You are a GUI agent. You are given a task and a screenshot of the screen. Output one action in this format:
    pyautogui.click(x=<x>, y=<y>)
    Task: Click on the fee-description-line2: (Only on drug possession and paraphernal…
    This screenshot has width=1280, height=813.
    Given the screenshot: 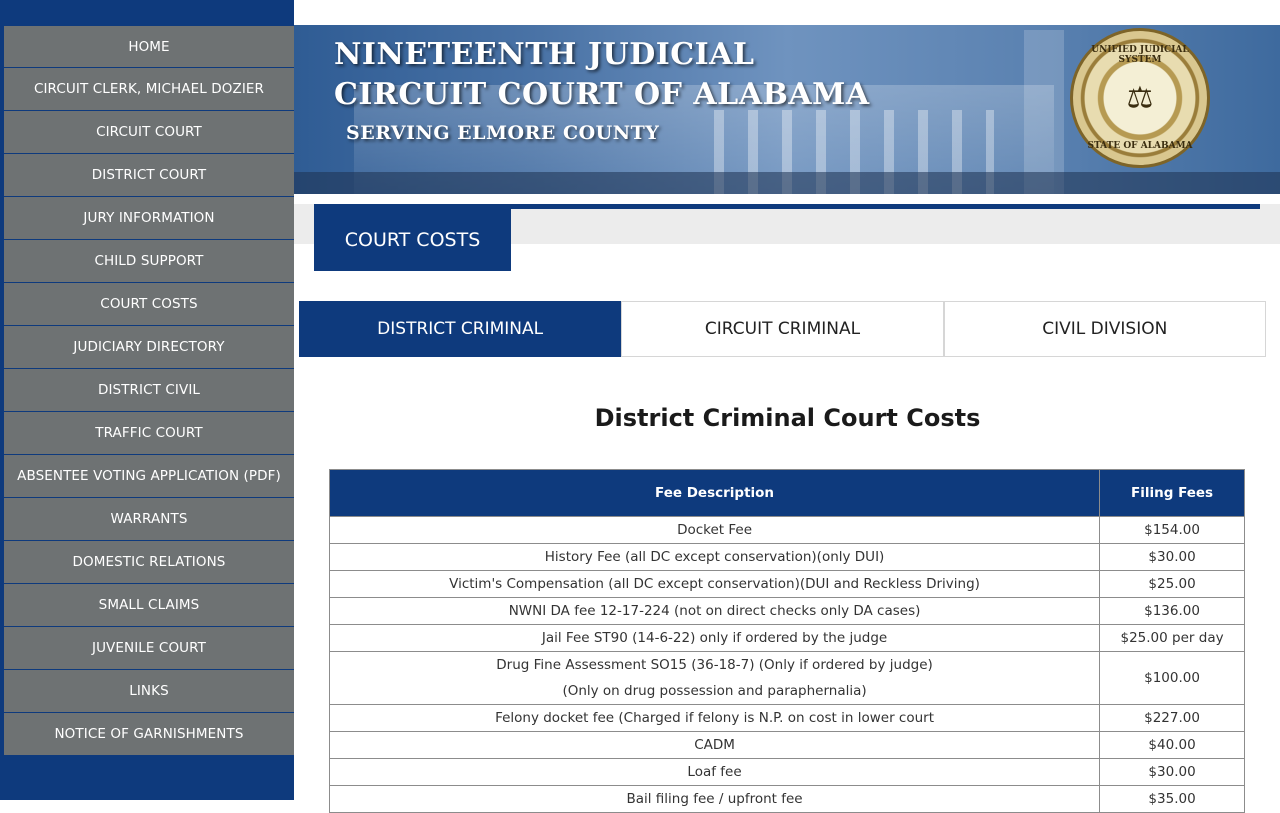 What is the action you would take?
    pyautogui.click(x=714, y=691)
    